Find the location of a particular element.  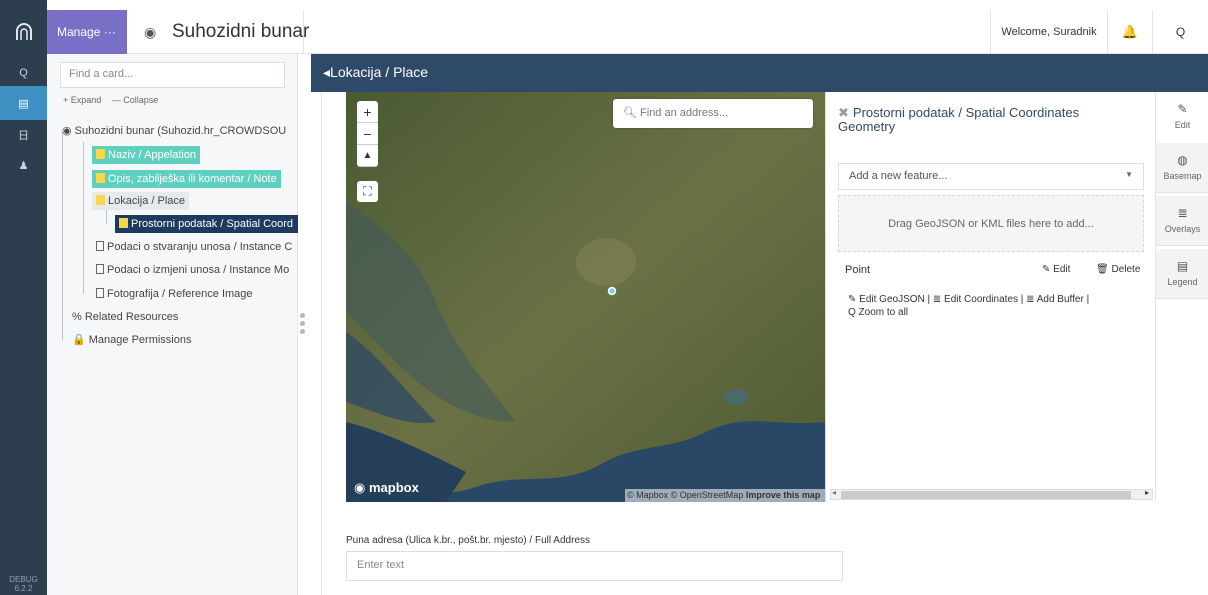

full-address-input: Enter text is located at coordinates (594, 566).